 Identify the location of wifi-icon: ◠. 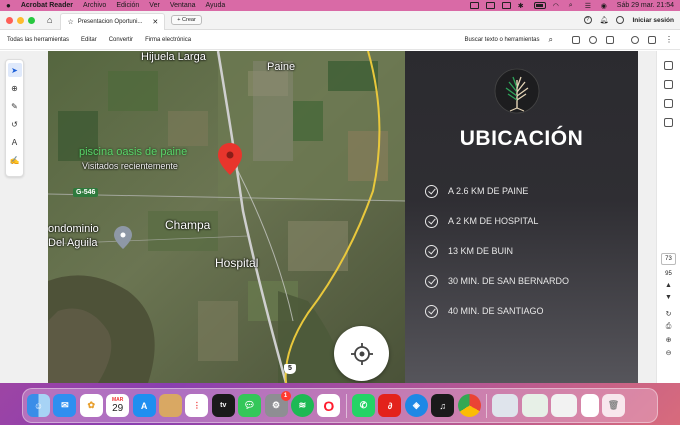
(557, 6).